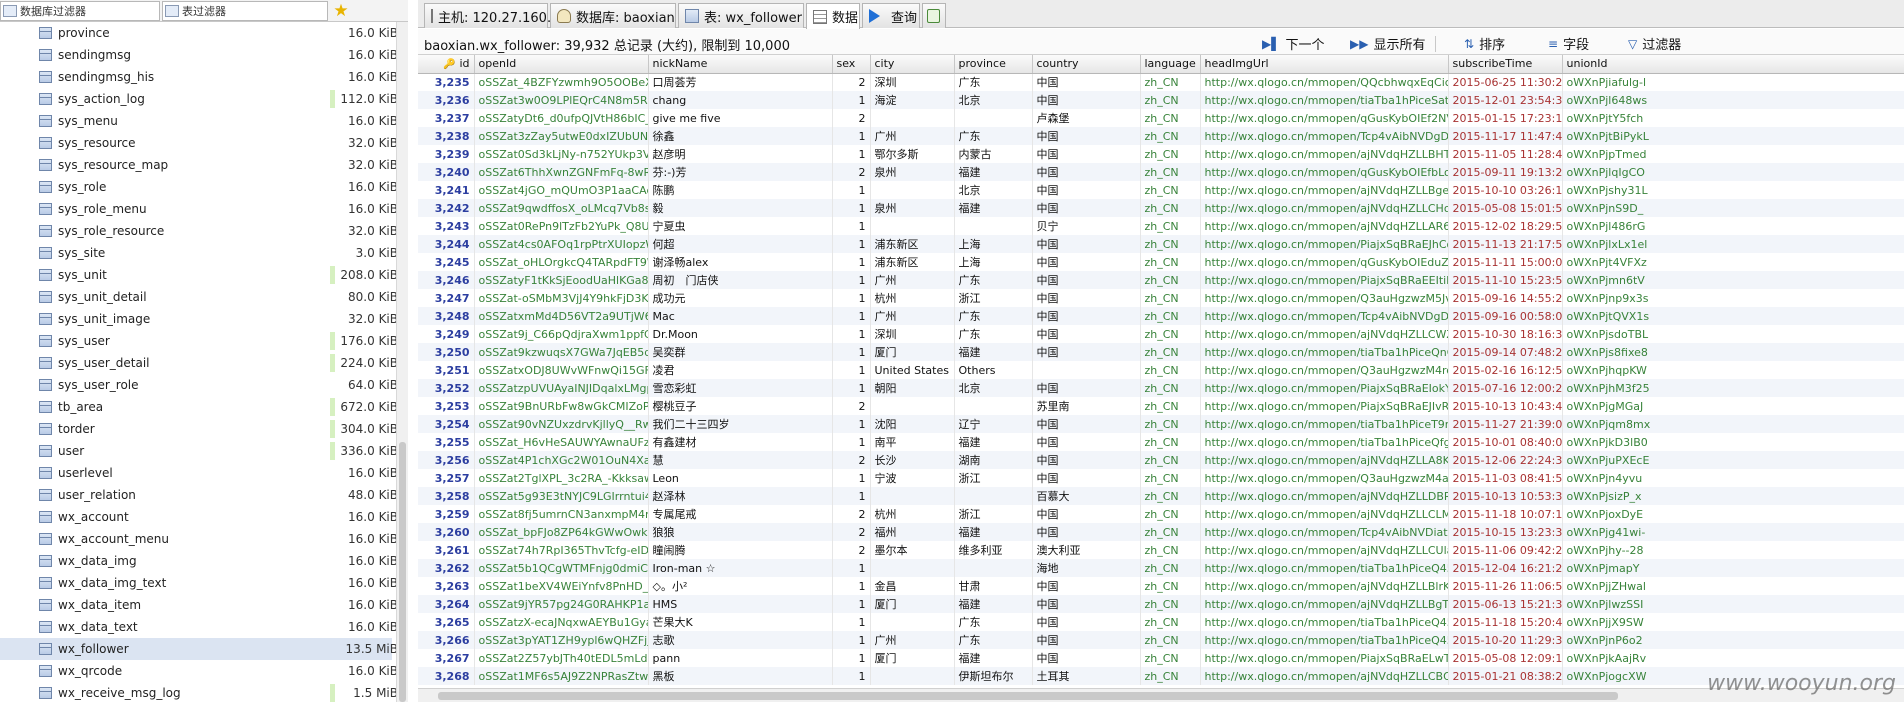  Describe the element at coordinates (993, 550) in the screenshot. I see `cell-province: 维多利亚` at that location.